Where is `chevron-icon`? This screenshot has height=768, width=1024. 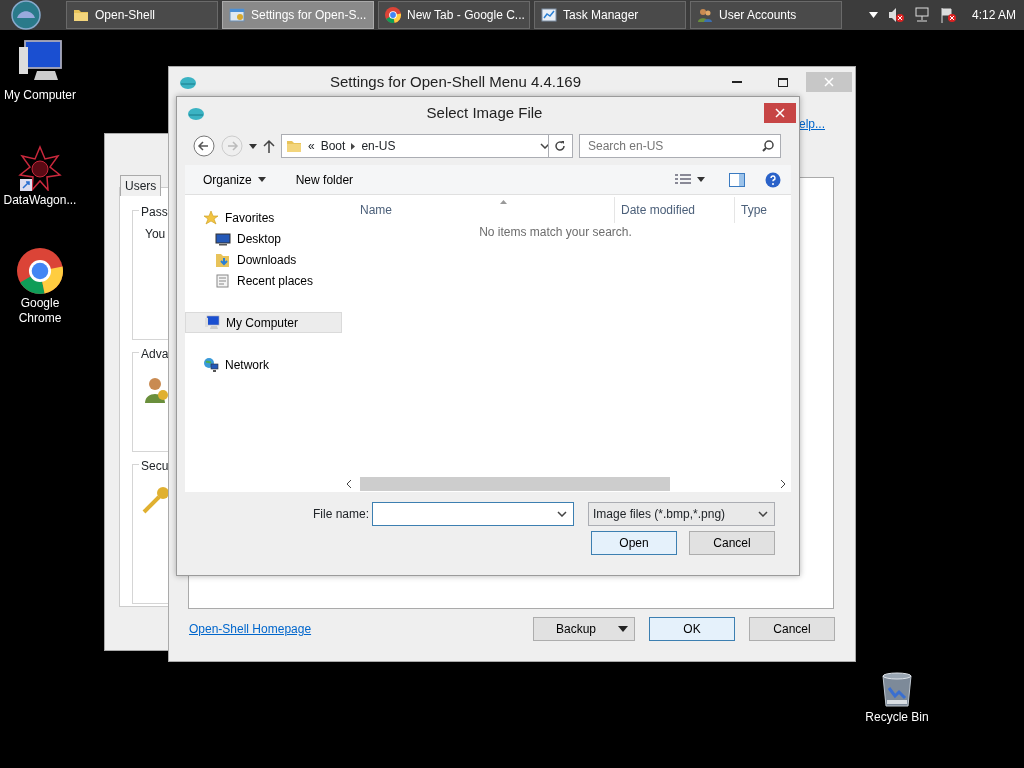
chevron-icon is located at coordinates (353, 146).